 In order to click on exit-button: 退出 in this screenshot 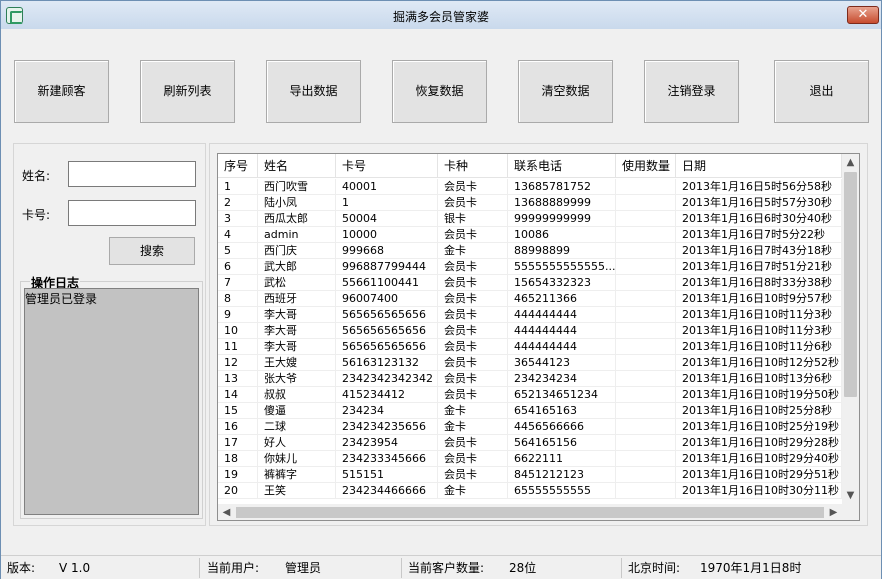, I will do `click(821, 91)`.